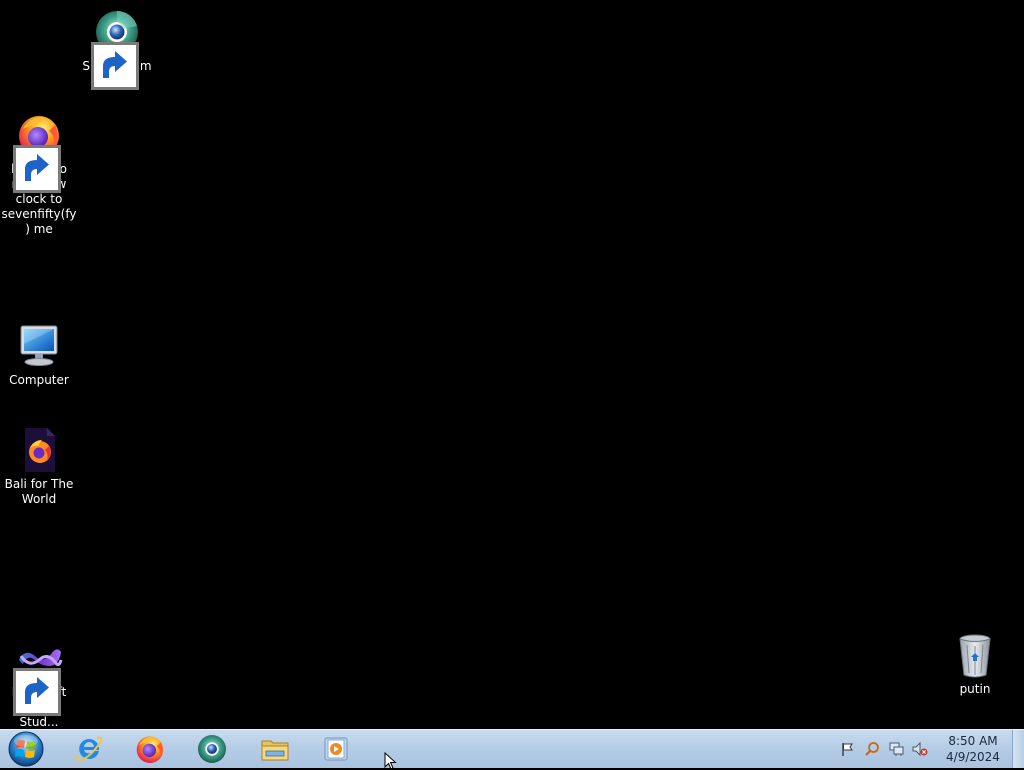  Describe the element at coordinates (39, 346) in the screenshot. I see `computer-icon` at that location.